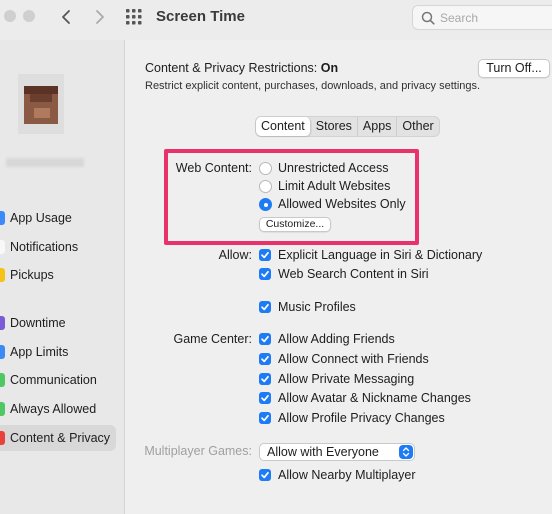 This screenshot has height=514, width=552. What do you see at coordinates (333, 168) in the screenshot?
I see `option-label: Unrestricted Access` at bounding box center [333, 168].